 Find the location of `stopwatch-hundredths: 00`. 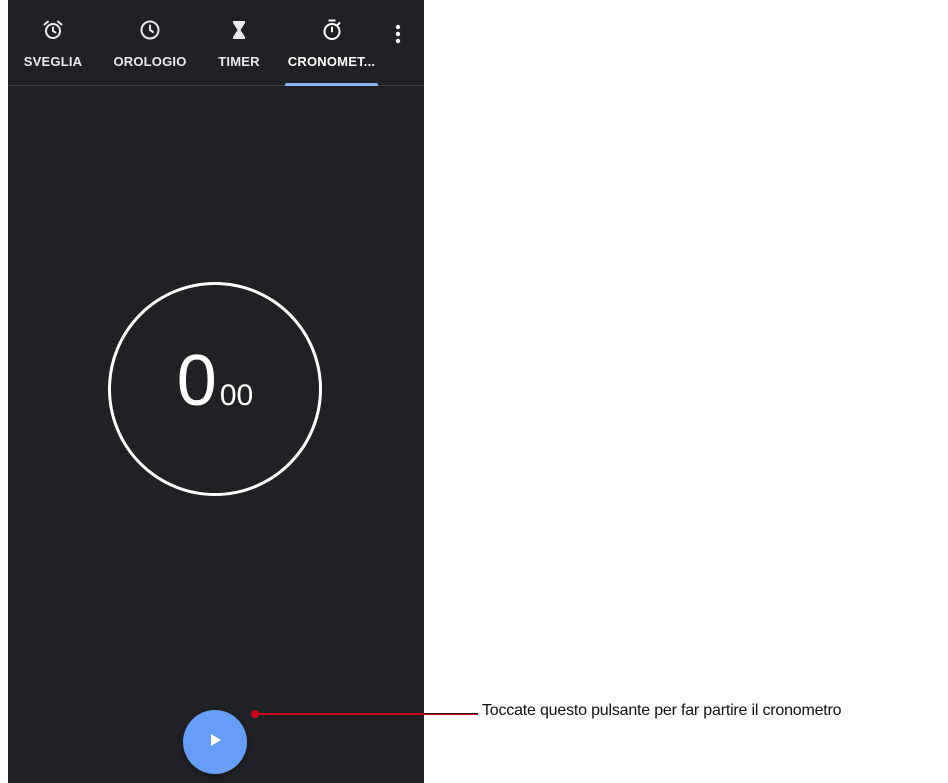

stopwatch-hundredths: 00 is located at coordinates (236, 395).